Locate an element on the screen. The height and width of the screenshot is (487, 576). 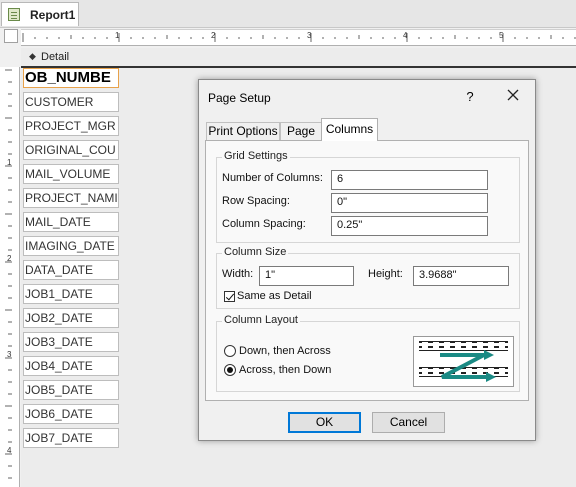
ruler-corner-selector is located at coordinates (11, 36).